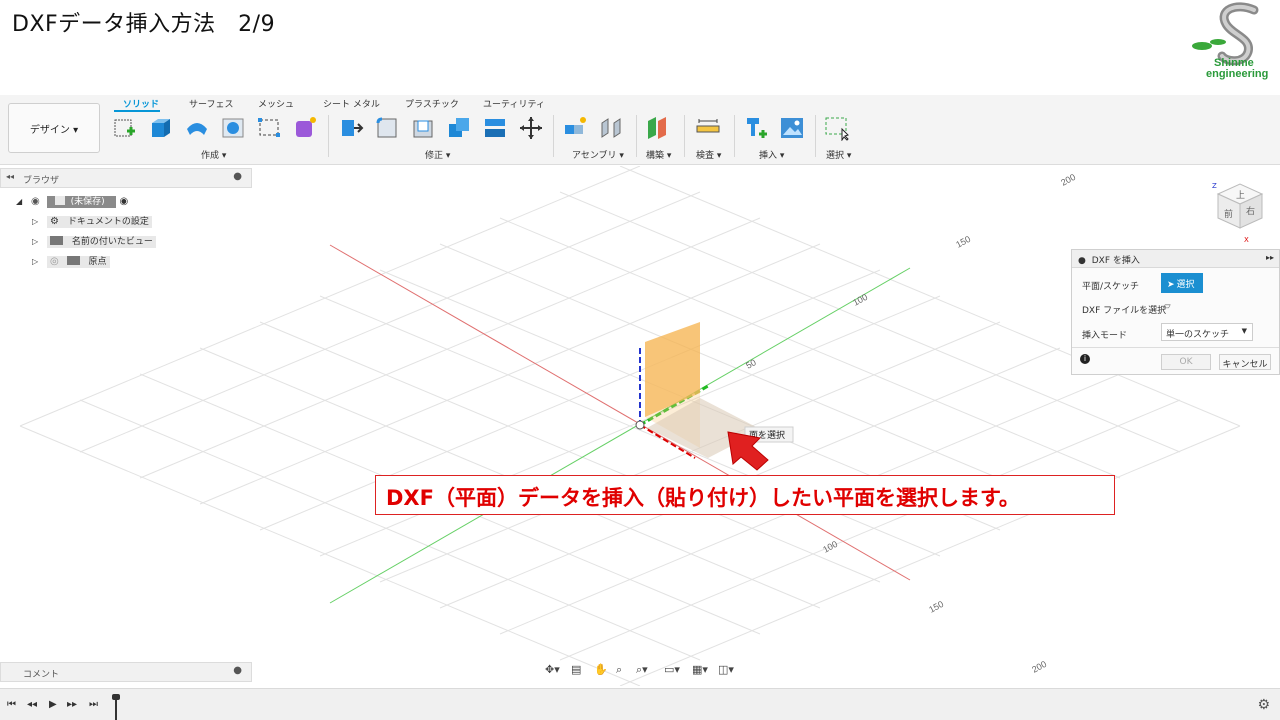 Image resolution: width=1280 pixels, height=720 pixels. Describe the element at coordinates (125, 128) in the screenshot. I see `create-sketch-icon` at that location.